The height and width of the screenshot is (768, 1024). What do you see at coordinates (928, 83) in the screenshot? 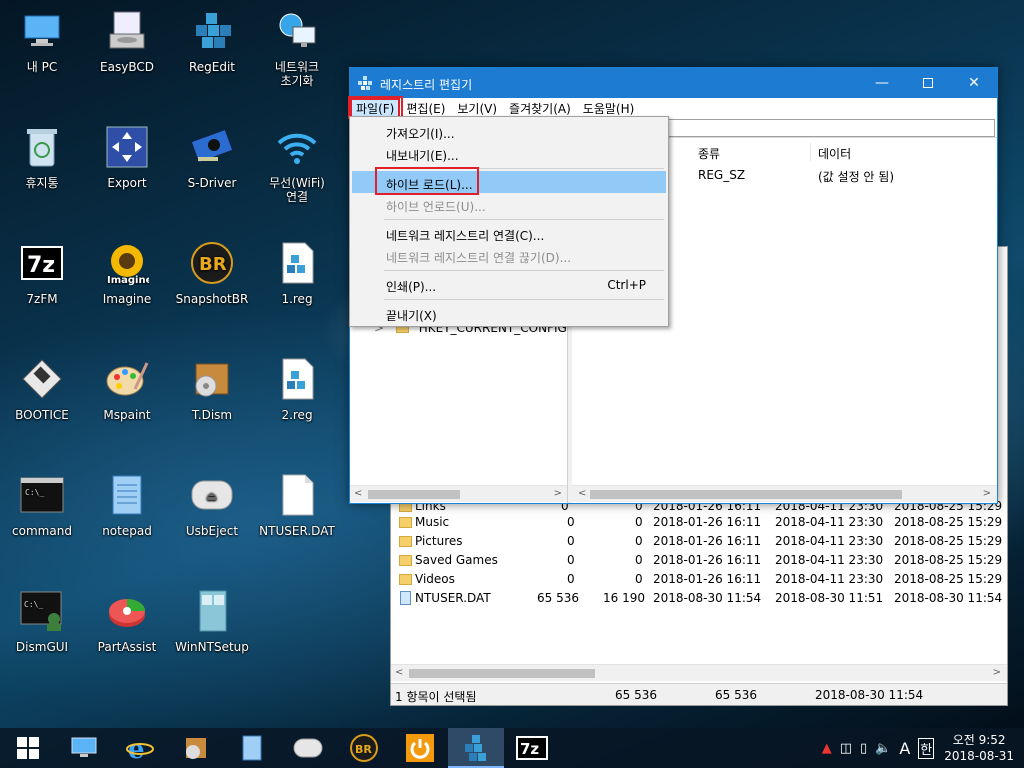
I see `maximize-button` at bounding box center [928, 83].